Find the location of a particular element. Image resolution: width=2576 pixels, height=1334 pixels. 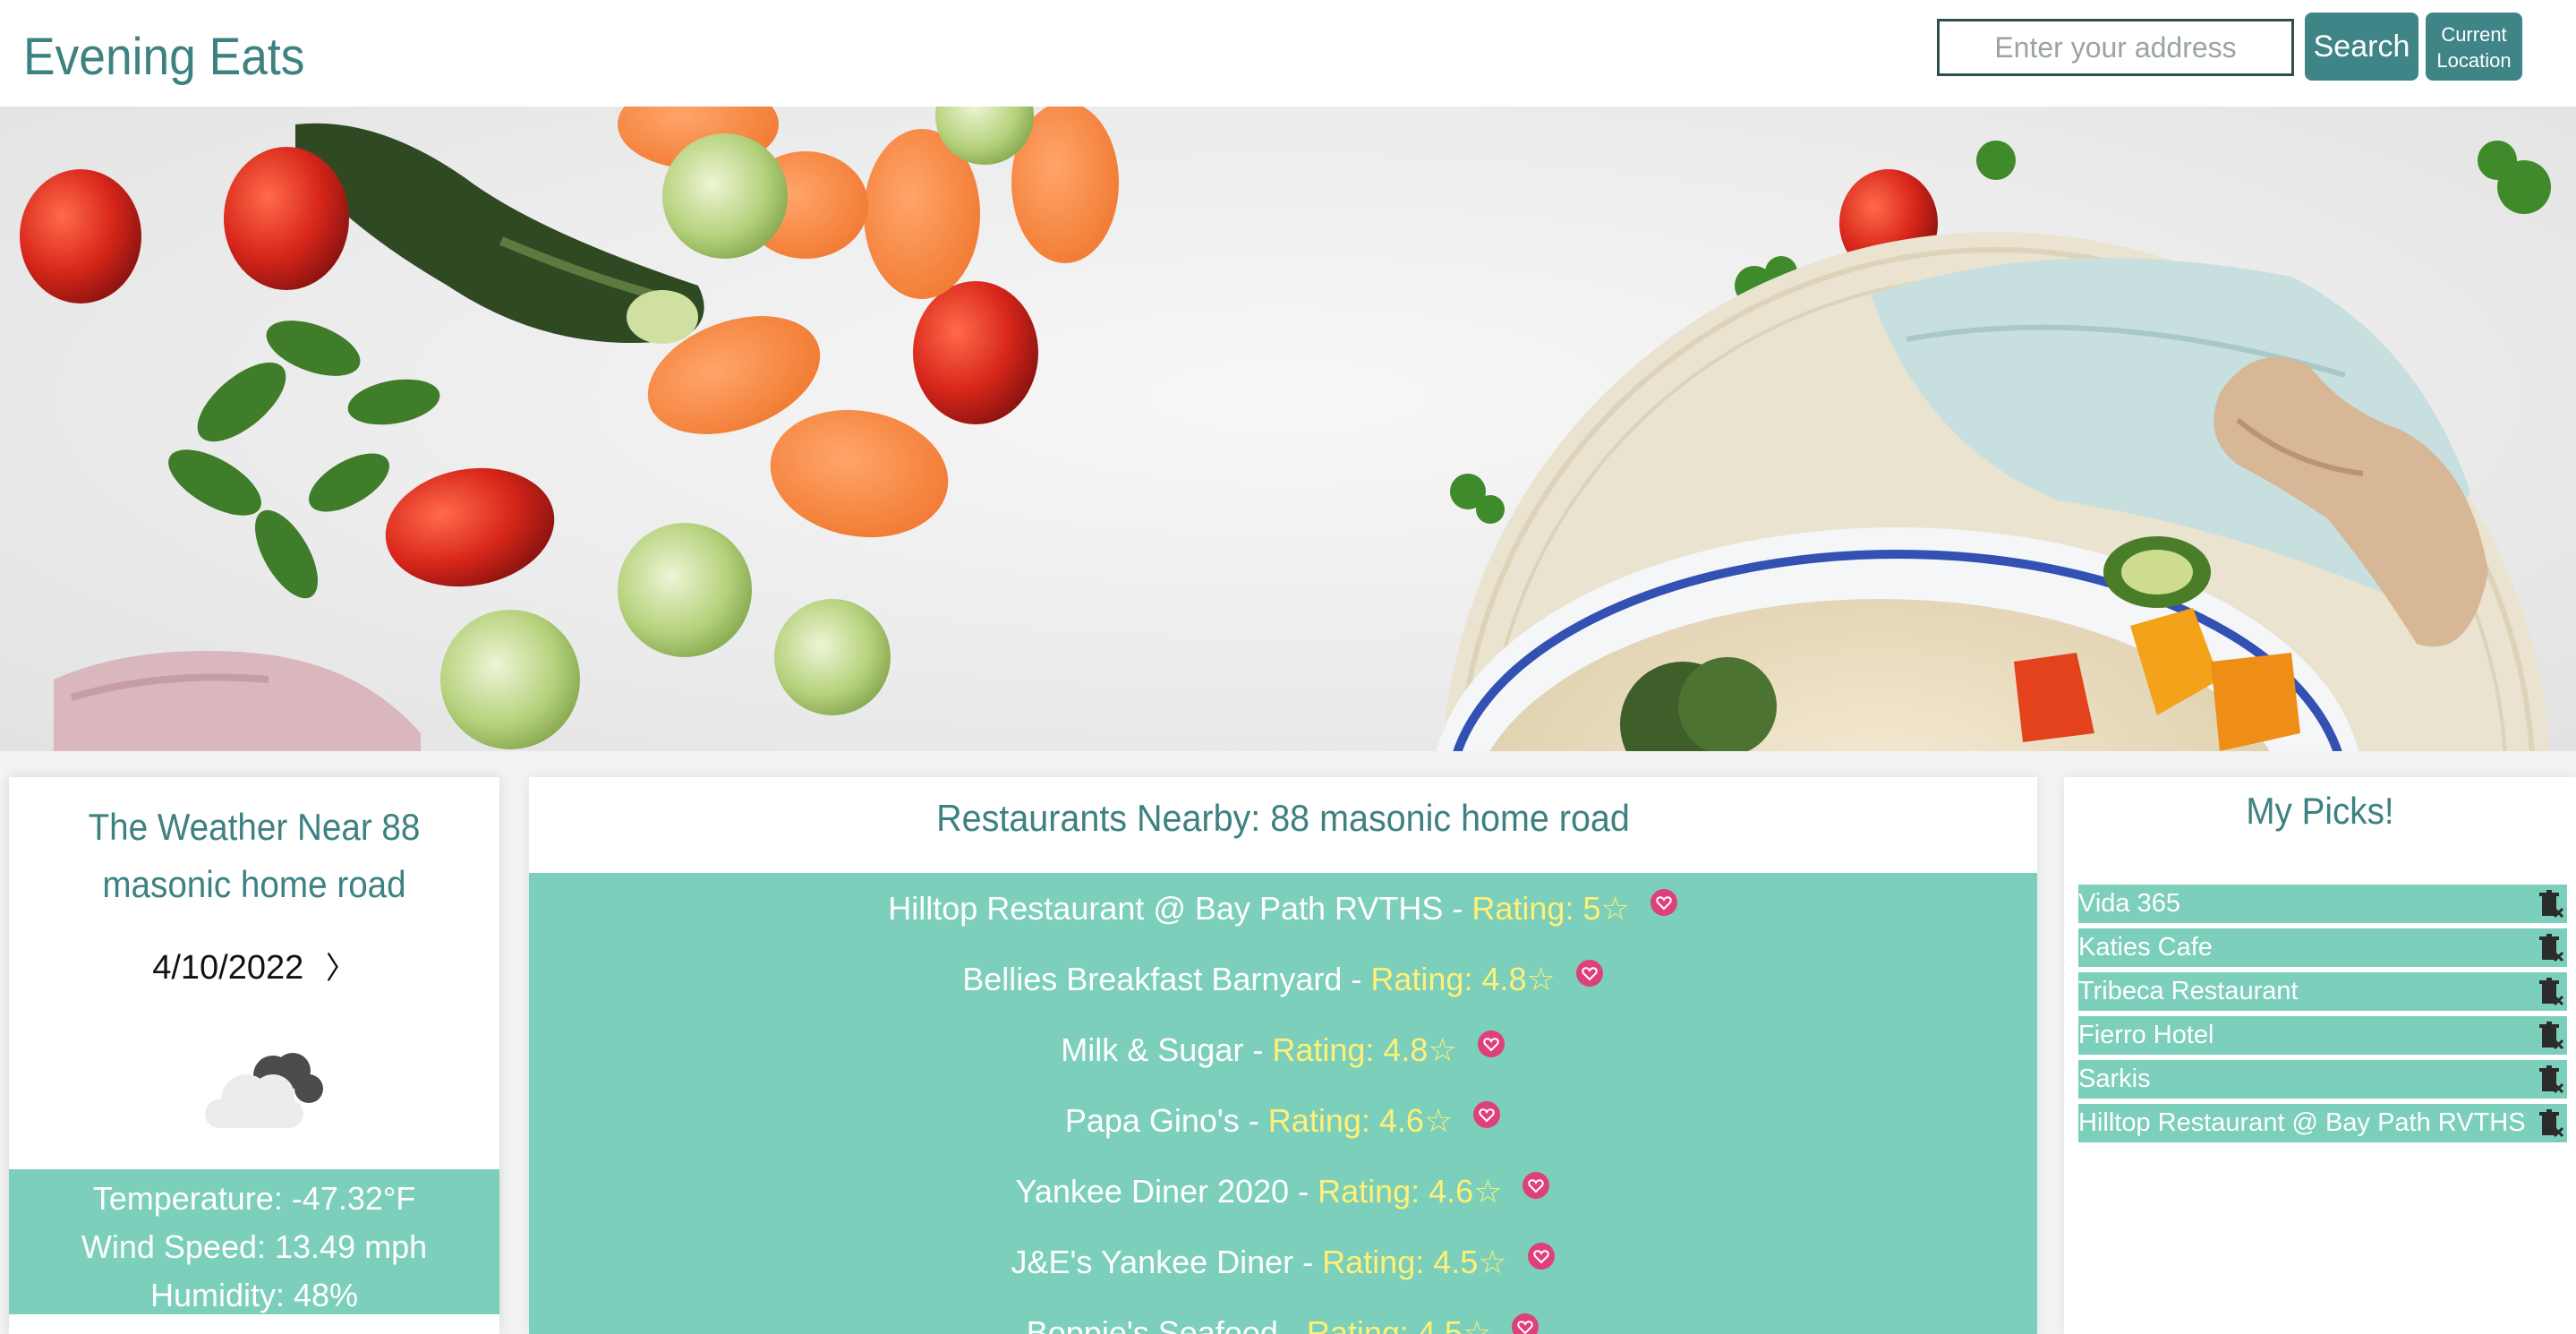

restaurant-item: Papa Gino's - Rating: 4.6☆ is located at coordinates (1283, 1120).